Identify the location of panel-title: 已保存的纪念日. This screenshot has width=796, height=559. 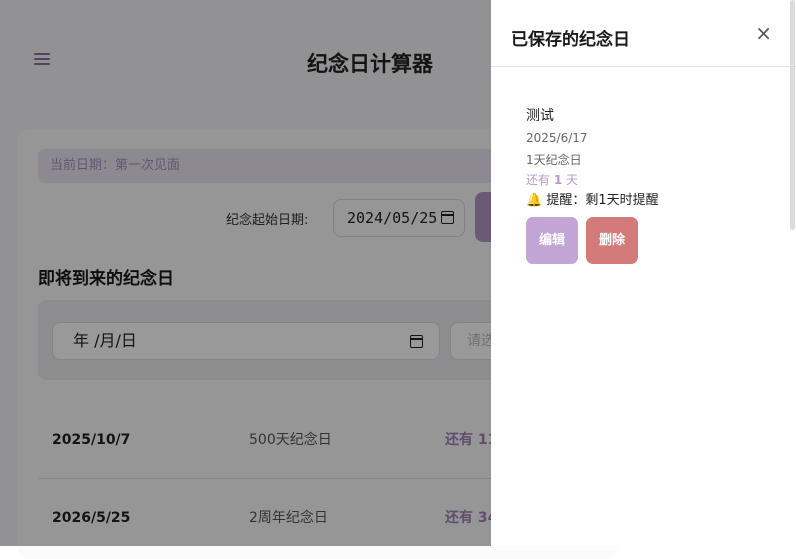
(570, 40).